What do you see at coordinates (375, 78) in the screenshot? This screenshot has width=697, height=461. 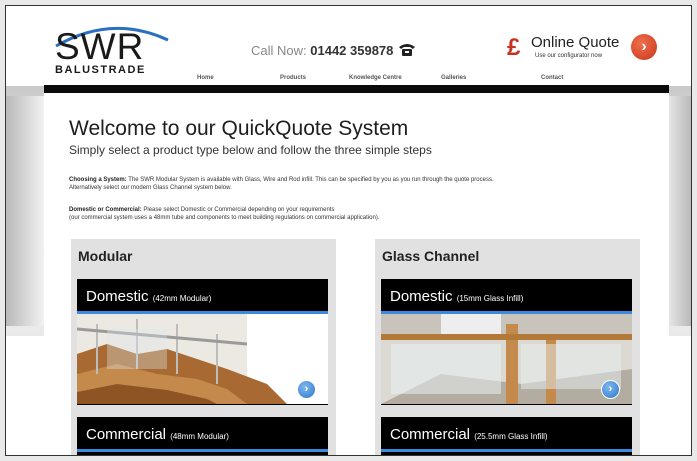 I see `nav-knowledge-centre: Knowledge Centre` at bounding box center [375, 78].